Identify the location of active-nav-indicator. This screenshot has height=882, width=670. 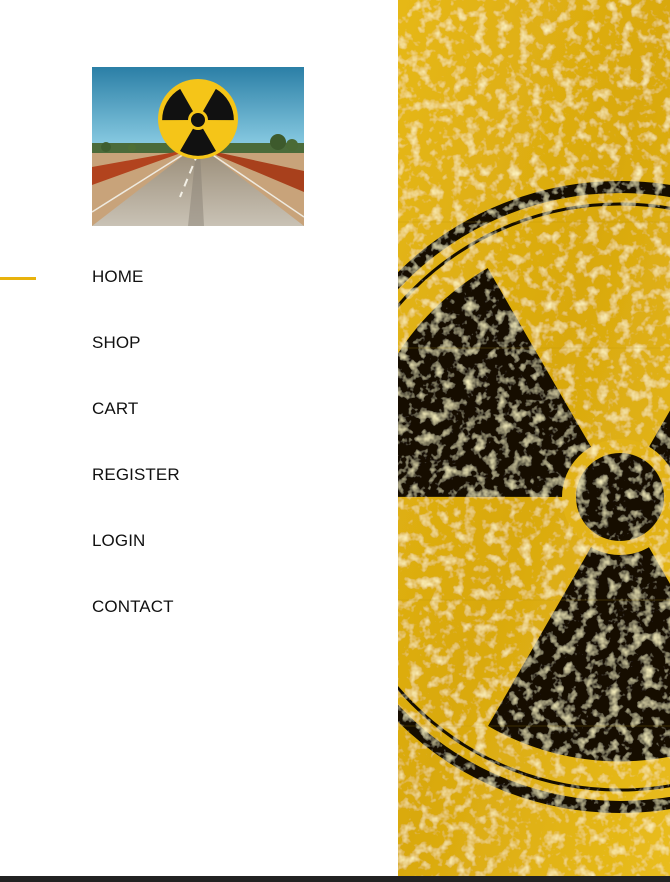
(18, 278).